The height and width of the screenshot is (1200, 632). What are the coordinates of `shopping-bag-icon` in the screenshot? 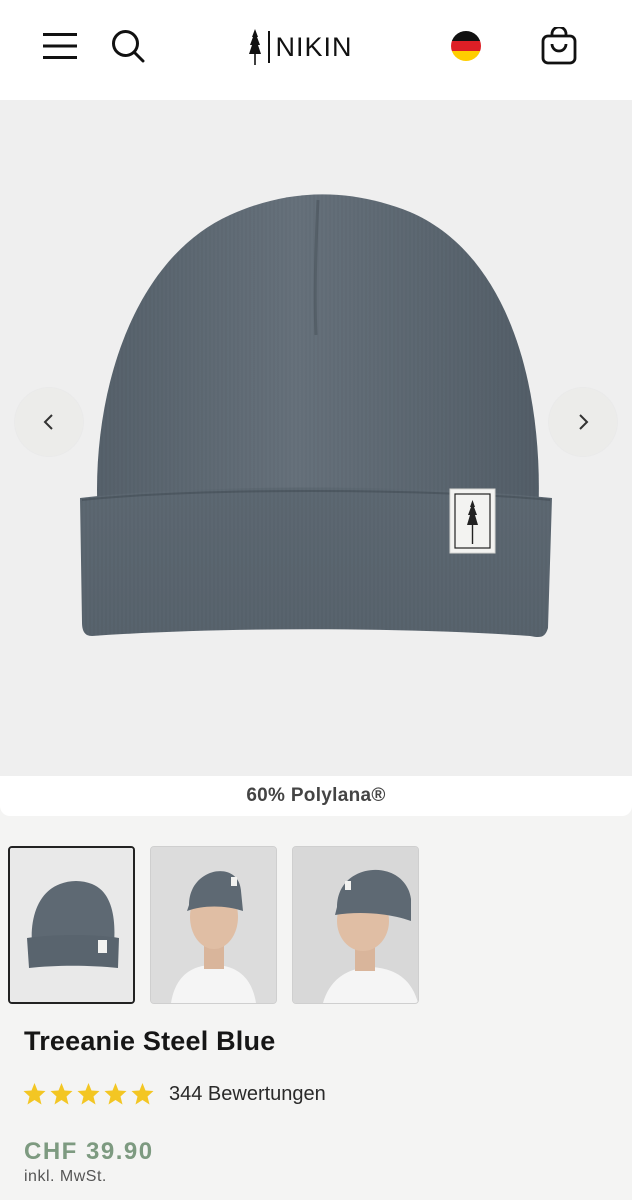 It's located at (559, 46).